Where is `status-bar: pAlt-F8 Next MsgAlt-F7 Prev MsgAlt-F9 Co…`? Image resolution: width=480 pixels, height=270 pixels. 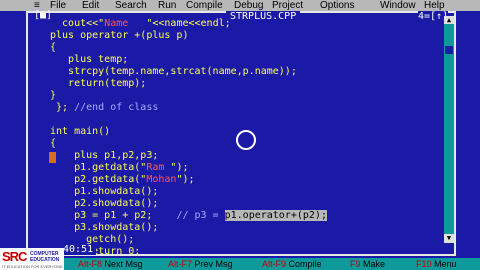
status-bar: pAlt-F8 Next MsgAlt-F7 Prev MsgAlt-F9 Co… is located at coordinates (240, 264).